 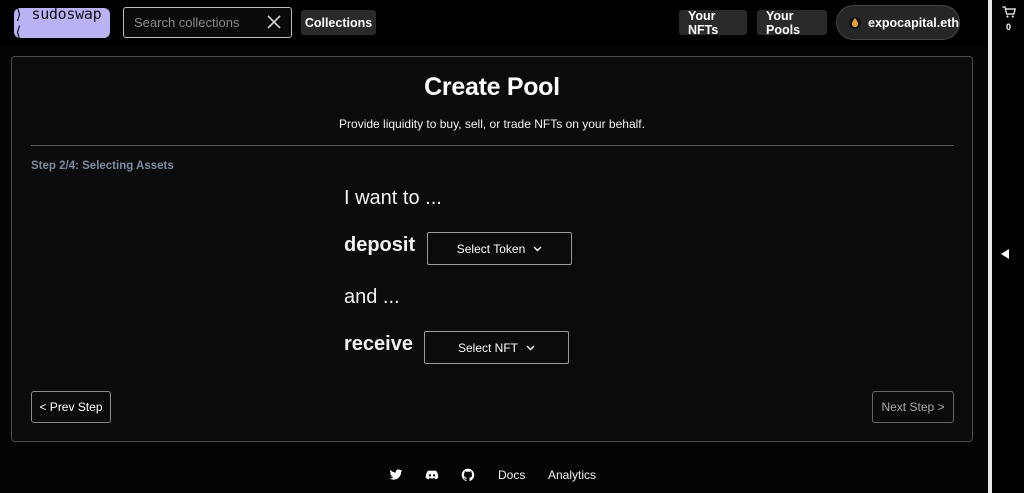 I want to click on expand-sidebar-icon, so click(x=1005, y=254).